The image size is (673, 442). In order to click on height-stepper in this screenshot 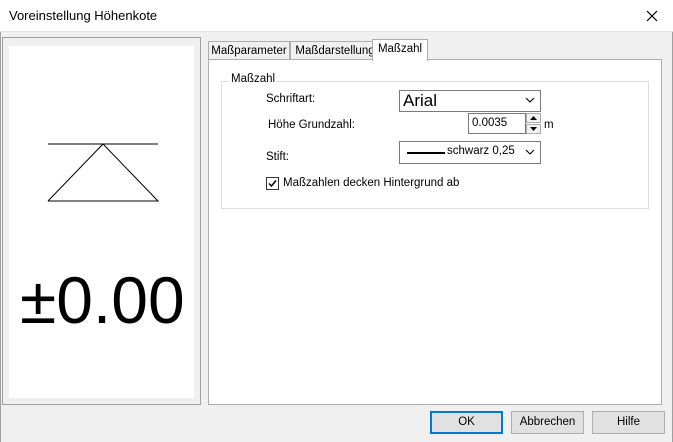, I will do `click(533, 123)`.